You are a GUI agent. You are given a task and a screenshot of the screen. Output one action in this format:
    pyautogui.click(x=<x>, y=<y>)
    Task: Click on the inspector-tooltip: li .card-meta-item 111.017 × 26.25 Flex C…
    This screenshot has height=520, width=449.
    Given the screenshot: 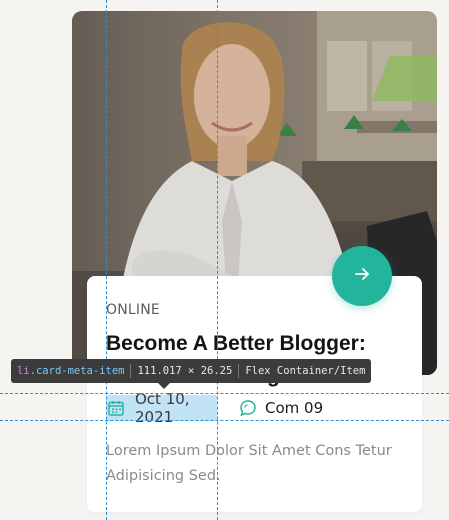 What is the action you would take?
    pyautogui.click(x=191, y=371)
    